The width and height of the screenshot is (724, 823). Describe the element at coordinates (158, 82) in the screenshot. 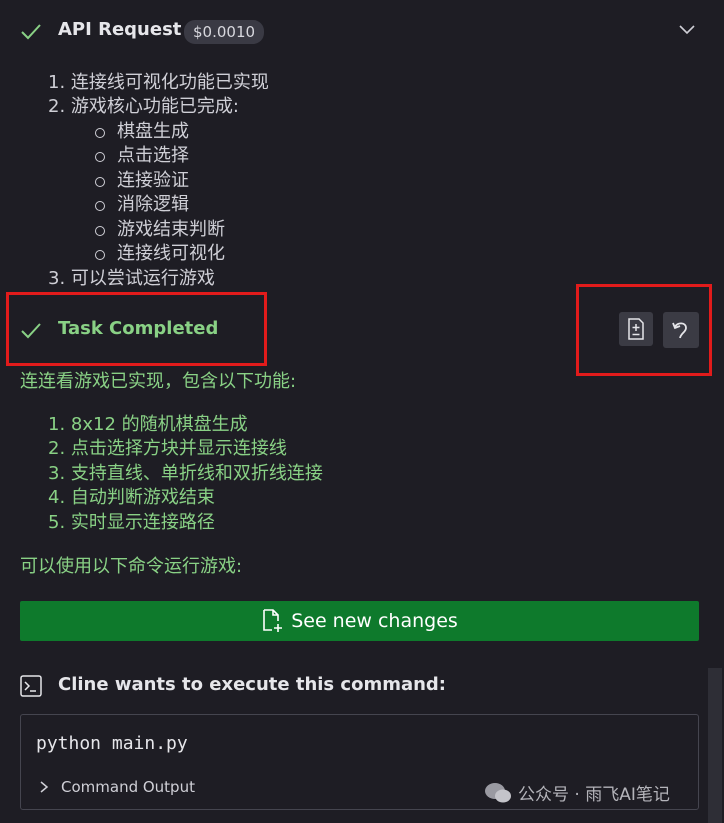

I see `list-item: 1. 连接线可视化功能已实现` at that location.